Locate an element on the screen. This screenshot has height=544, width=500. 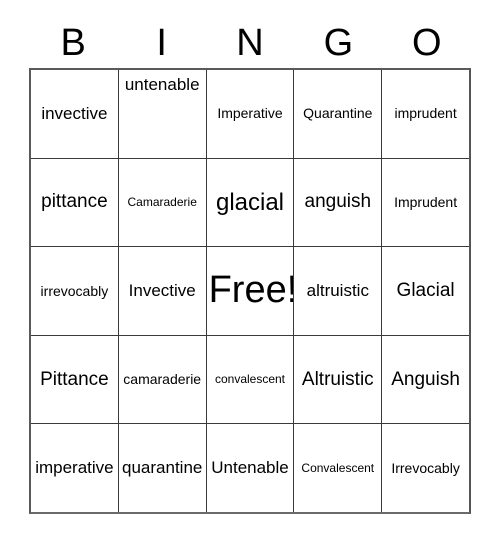
bingo-cell-label: Convalescent is located at coordinates (338, 467).